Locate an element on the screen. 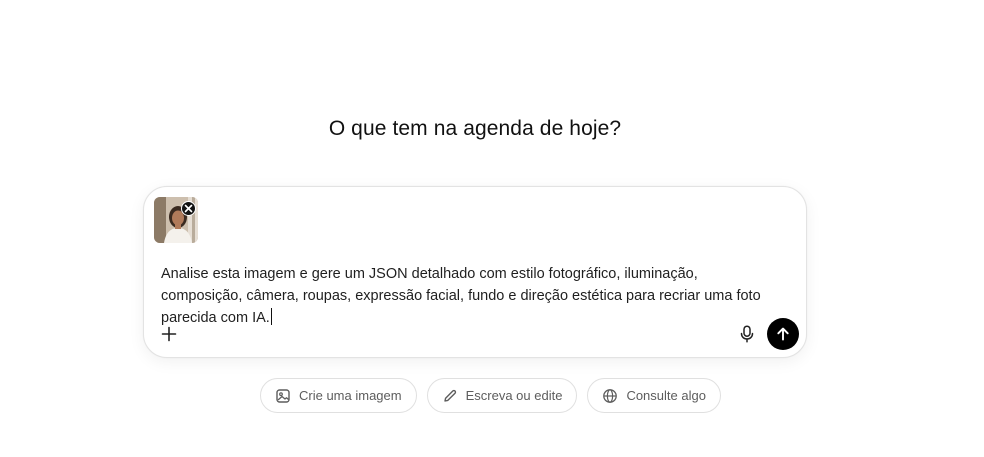  send-button is located at coordinates (783, 334).